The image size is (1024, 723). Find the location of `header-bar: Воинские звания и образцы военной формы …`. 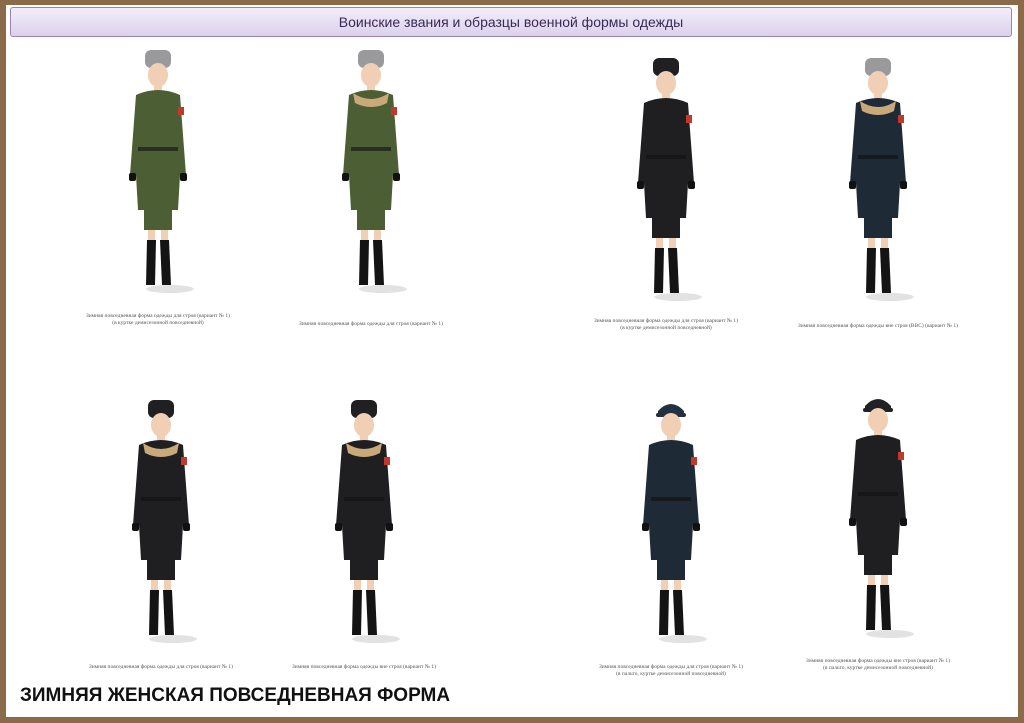

header-bar: Воинские звания и образцы военной формы … is located at coordinates (511, 22).